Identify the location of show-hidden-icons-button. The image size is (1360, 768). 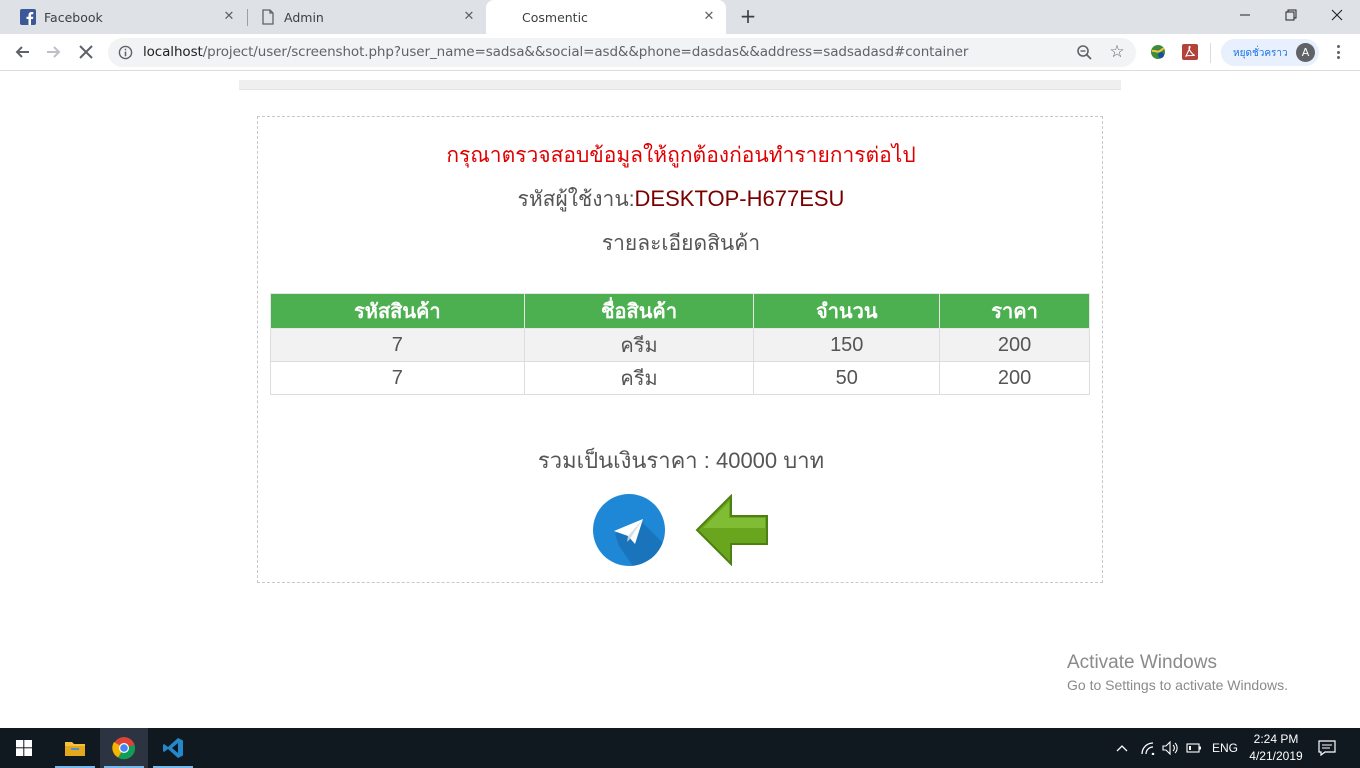
(1122, 748).